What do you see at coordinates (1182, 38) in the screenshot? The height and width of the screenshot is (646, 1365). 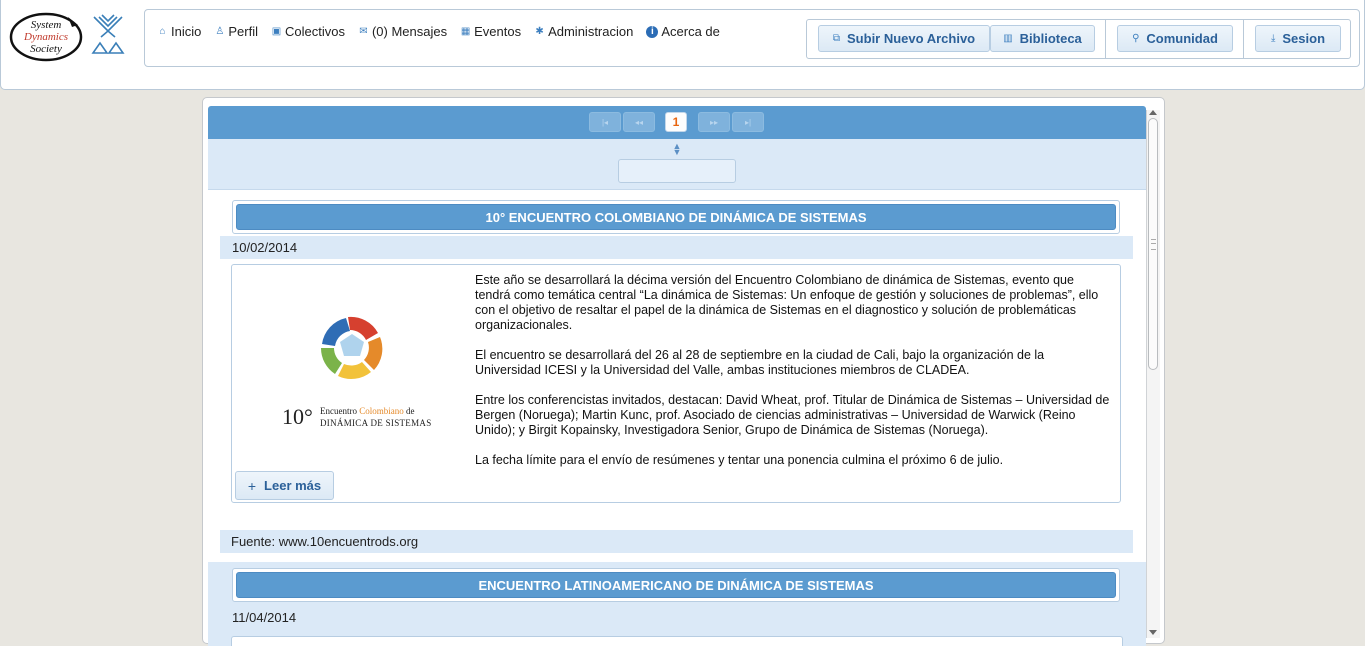 I see `community-label: Comunidad` at bounding box center [1182, 38].